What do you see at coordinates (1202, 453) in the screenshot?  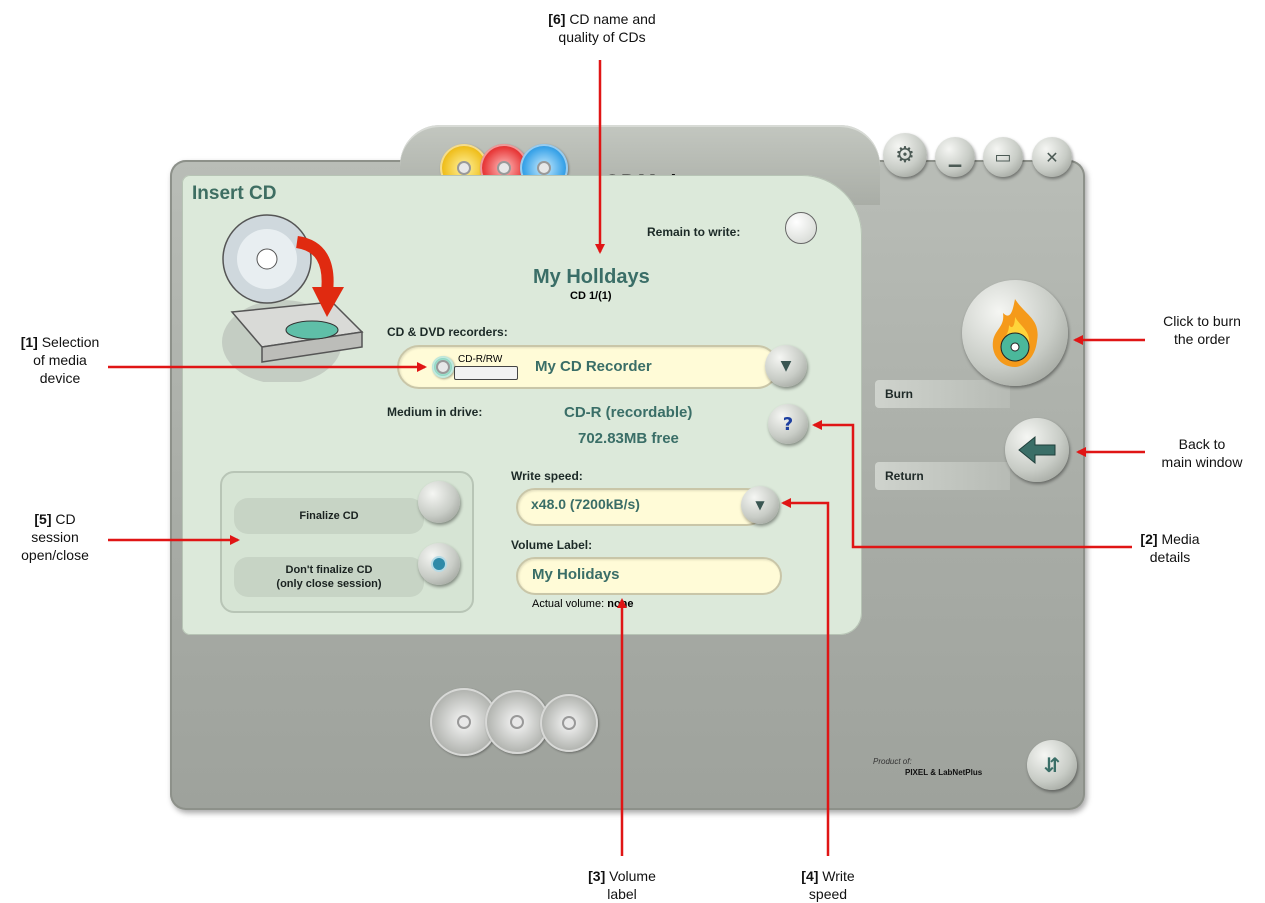 I see `annotation-return: Back to main window` at bounding box center [1202, 453].